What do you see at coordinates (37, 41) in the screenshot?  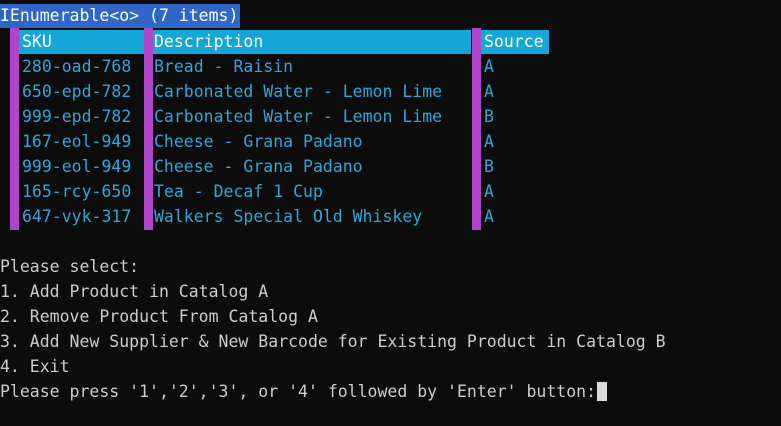 I see `column-header-sku: SKU` at bounding box center [37, 41].